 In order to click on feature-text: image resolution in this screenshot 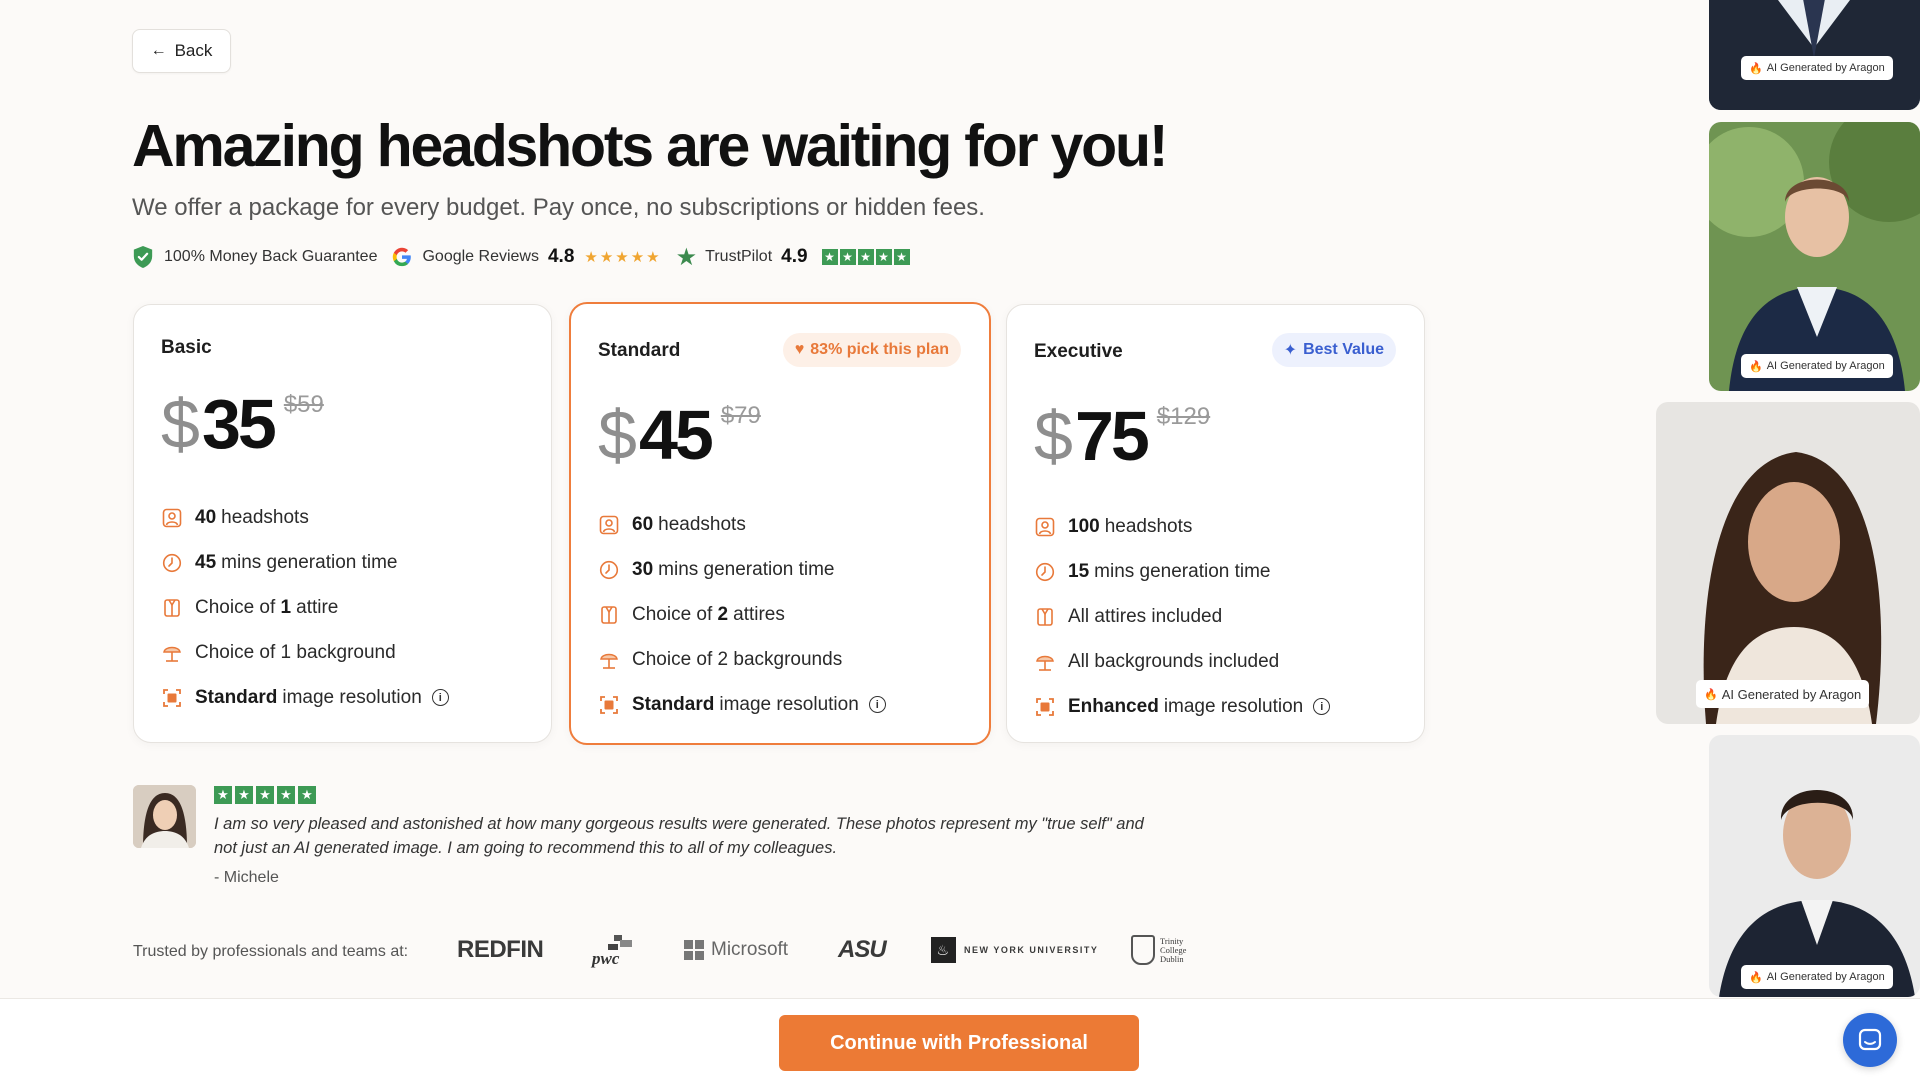, I will do `click(352, 697)`.